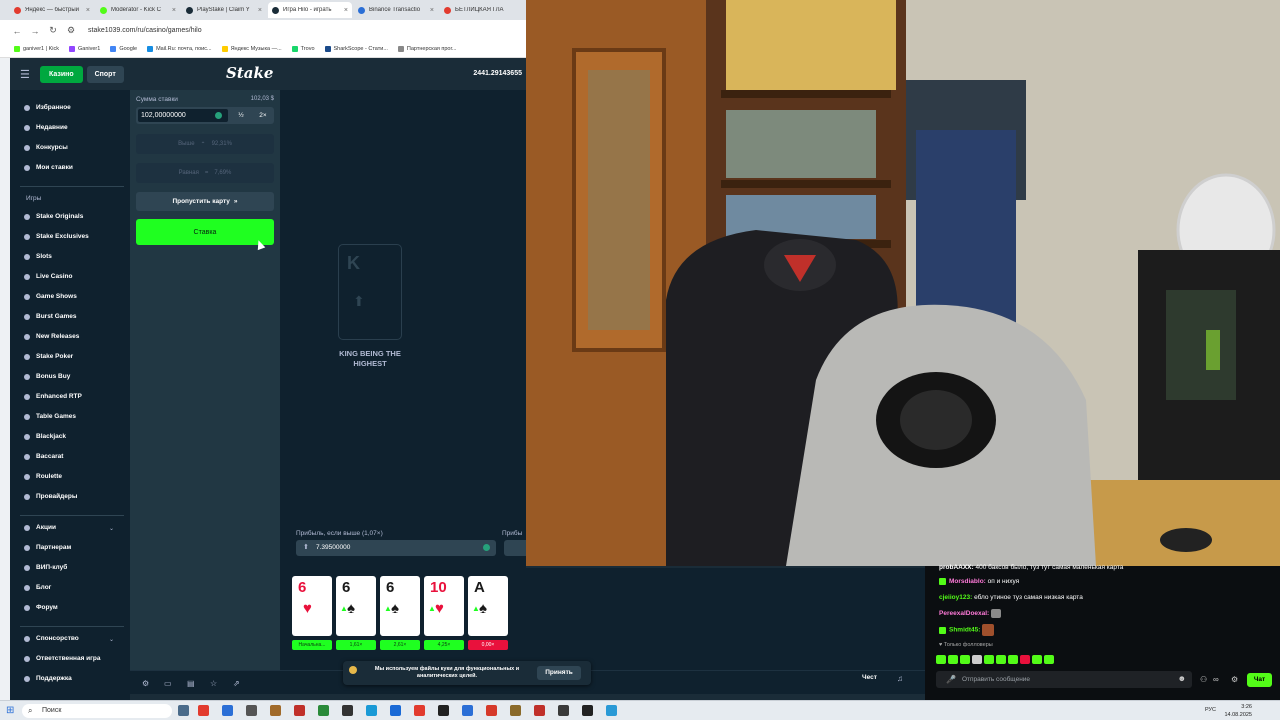 The height and width of the screenshot is (720, 1280). What do you see at coordinates (1216, 679) in the screenshot?
I see `link-icon: ∞` at bounding box center [1216, 679].